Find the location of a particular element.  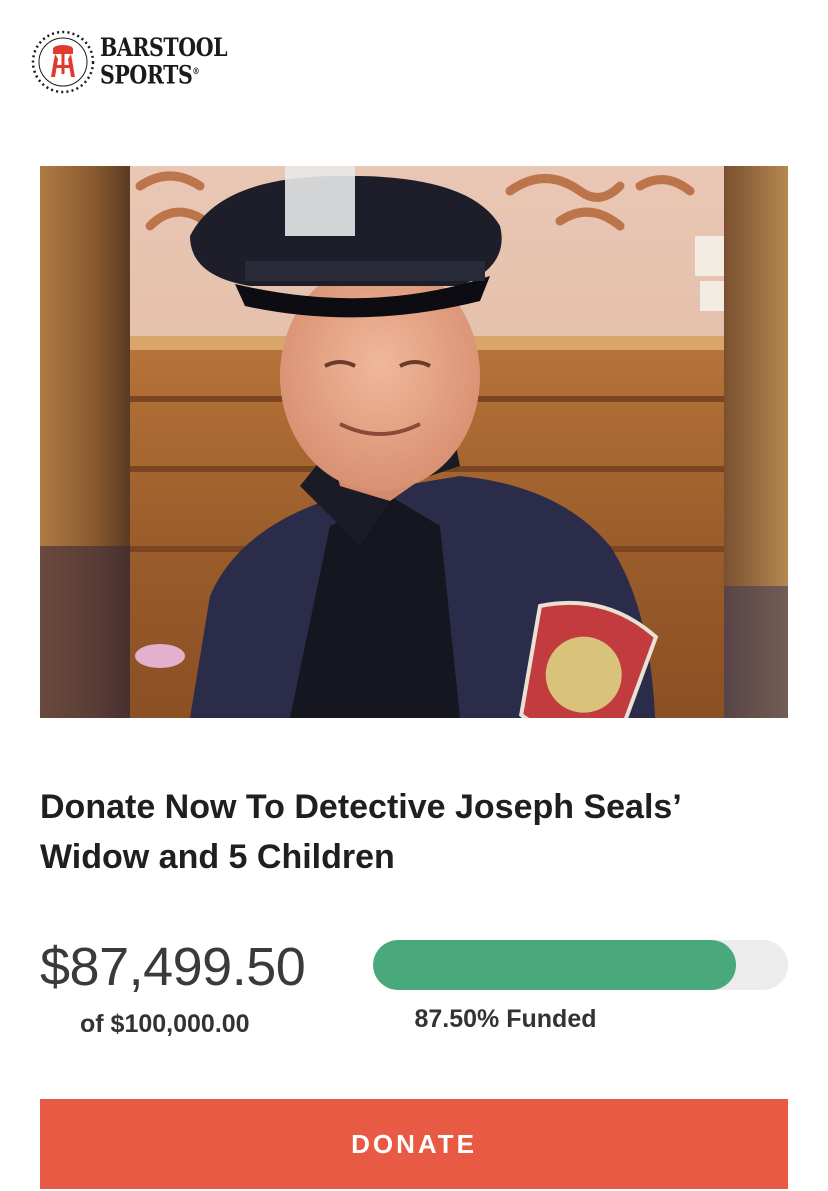

amount-raised: $87,499.50 is located at coordinates (173, 967).